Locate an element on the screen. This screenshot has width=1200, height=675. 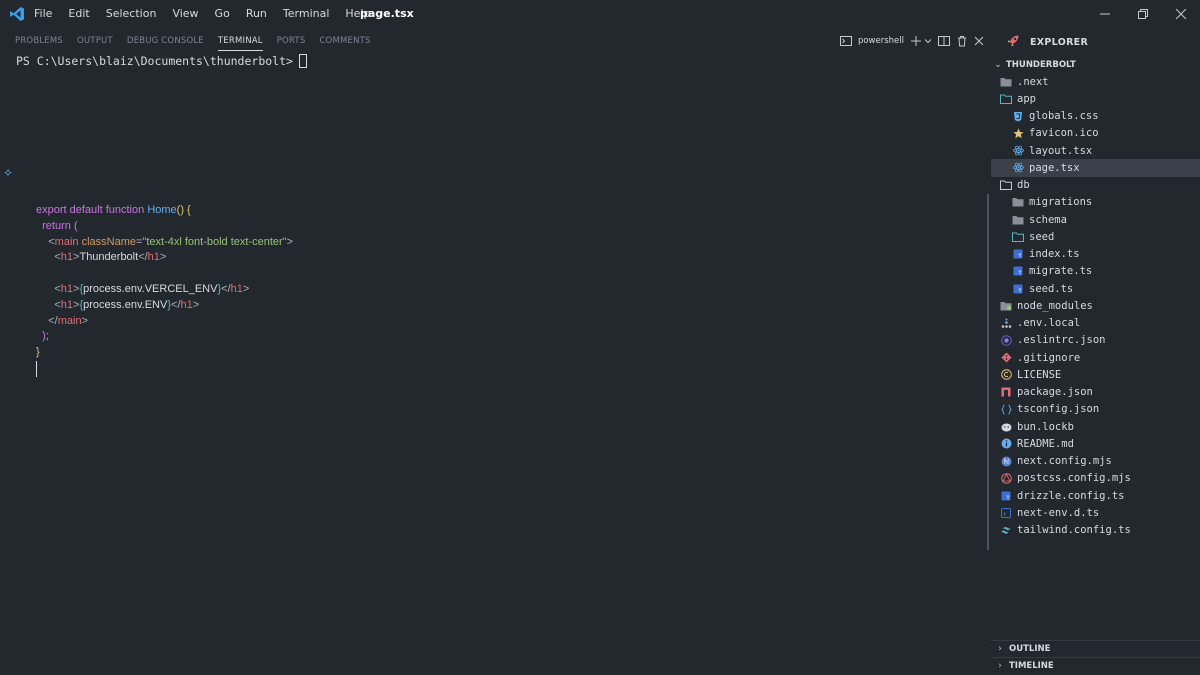
panel-actions: powershell is located at coordinates (914, 41).